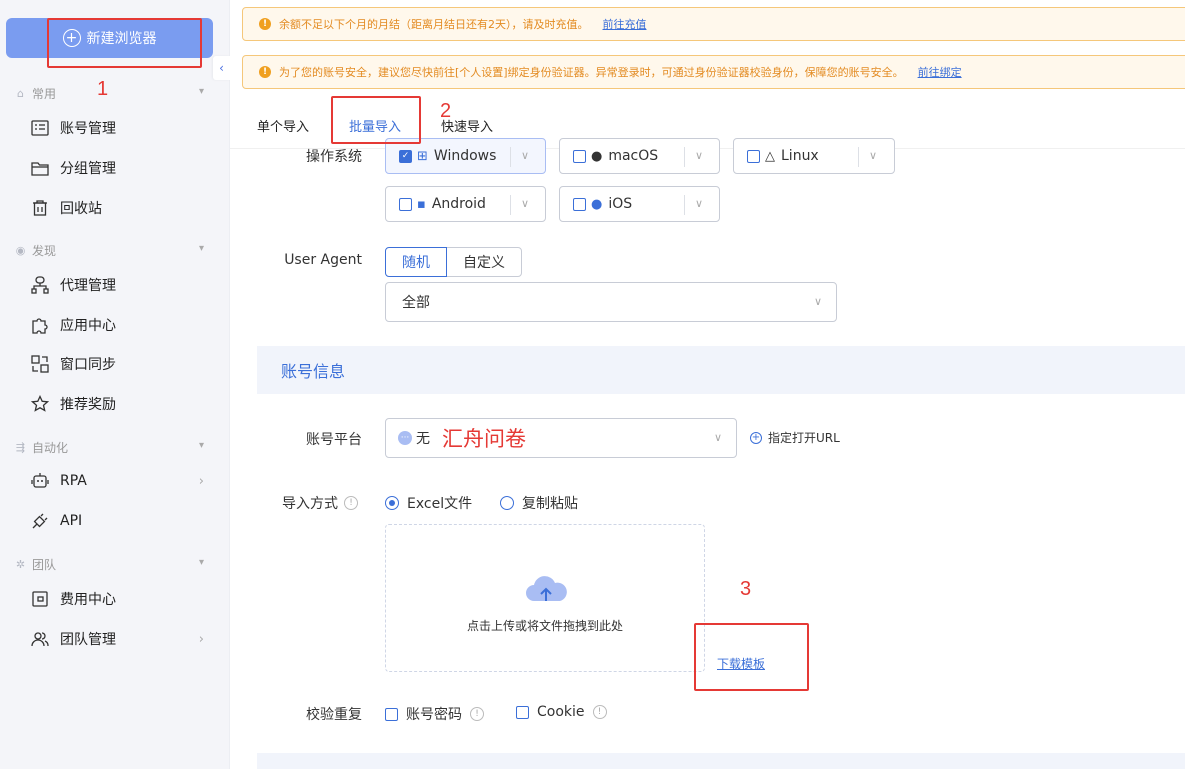 Image resolution: width=1185 pixels, height=769 pixels. What do you see at coordinates (423, 439) in the screenshot?
I see `platform-value: 无` at bounding box center [423, 439].